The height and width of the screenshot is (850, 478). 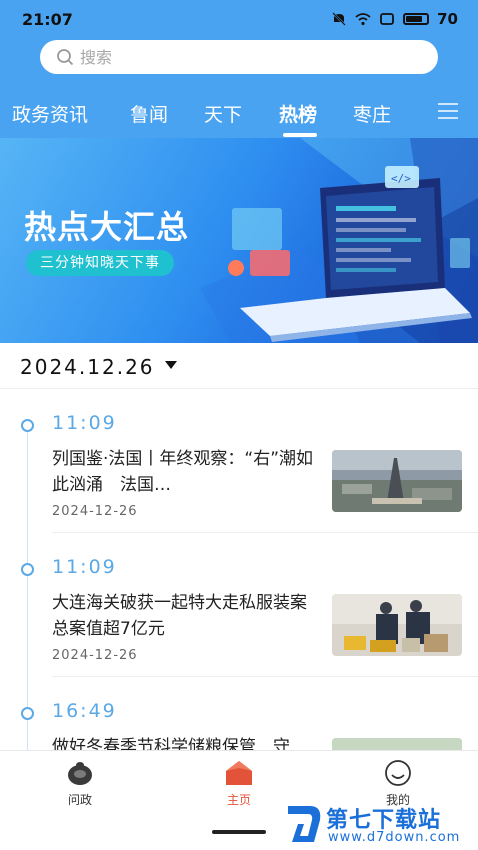 I want to click on mute-icon, so click(x=339, y=19).